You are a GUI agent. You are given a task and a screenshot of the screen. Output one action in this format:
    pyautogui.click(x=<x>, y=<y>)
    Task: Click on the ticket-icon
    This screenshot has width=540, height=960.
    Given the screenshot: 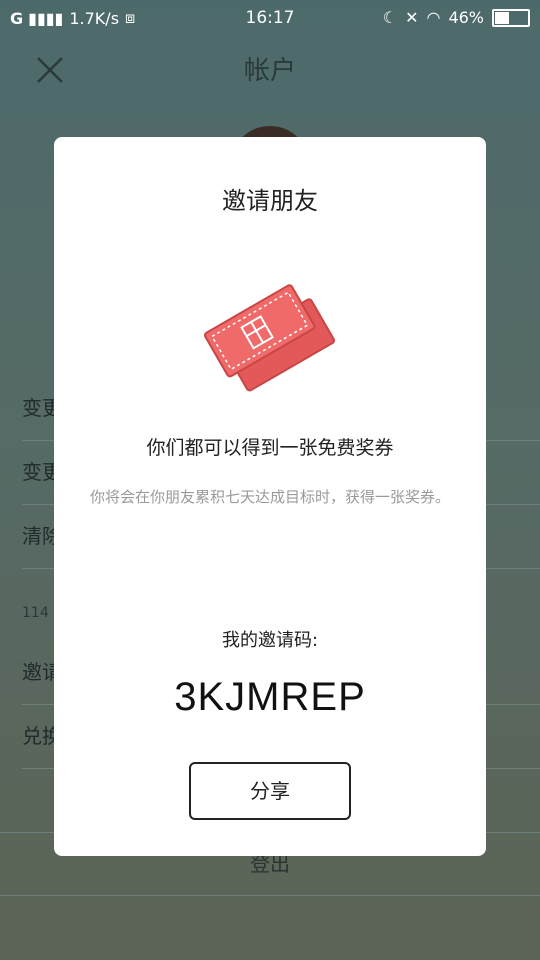 What is the action you would take?
    pyautogui.click(x=269, y=338)
    